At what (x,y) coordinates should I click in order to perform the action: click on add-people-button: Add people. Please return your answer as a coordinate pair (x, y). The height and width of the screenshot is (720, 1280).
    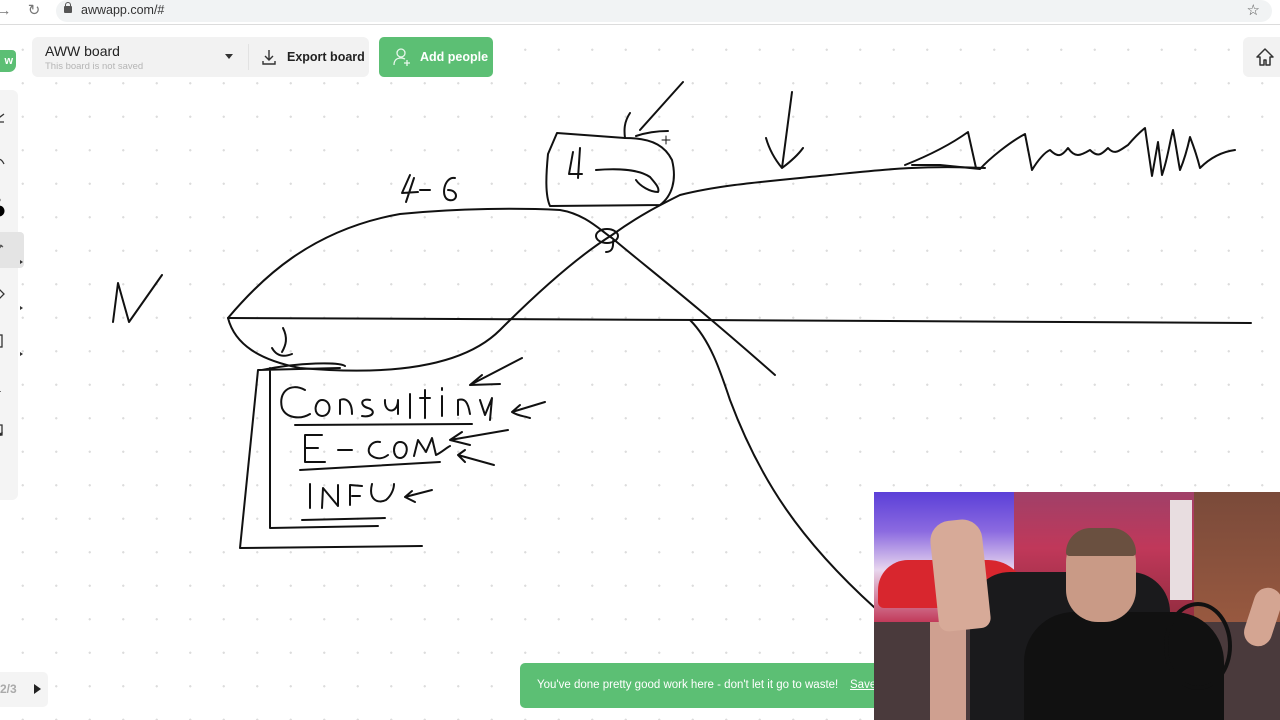
    Looking at the image, I should click on (436, 57).